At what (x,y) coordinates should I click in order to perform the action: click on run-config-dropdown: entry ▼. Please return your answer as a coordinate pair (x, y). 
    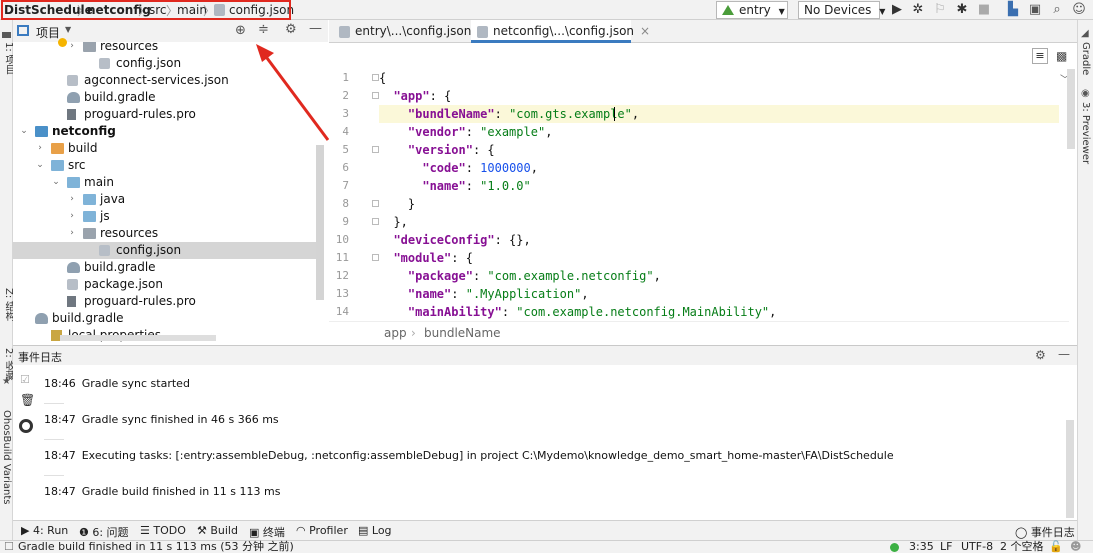
    Looking at the image, I should click on (752, 10).